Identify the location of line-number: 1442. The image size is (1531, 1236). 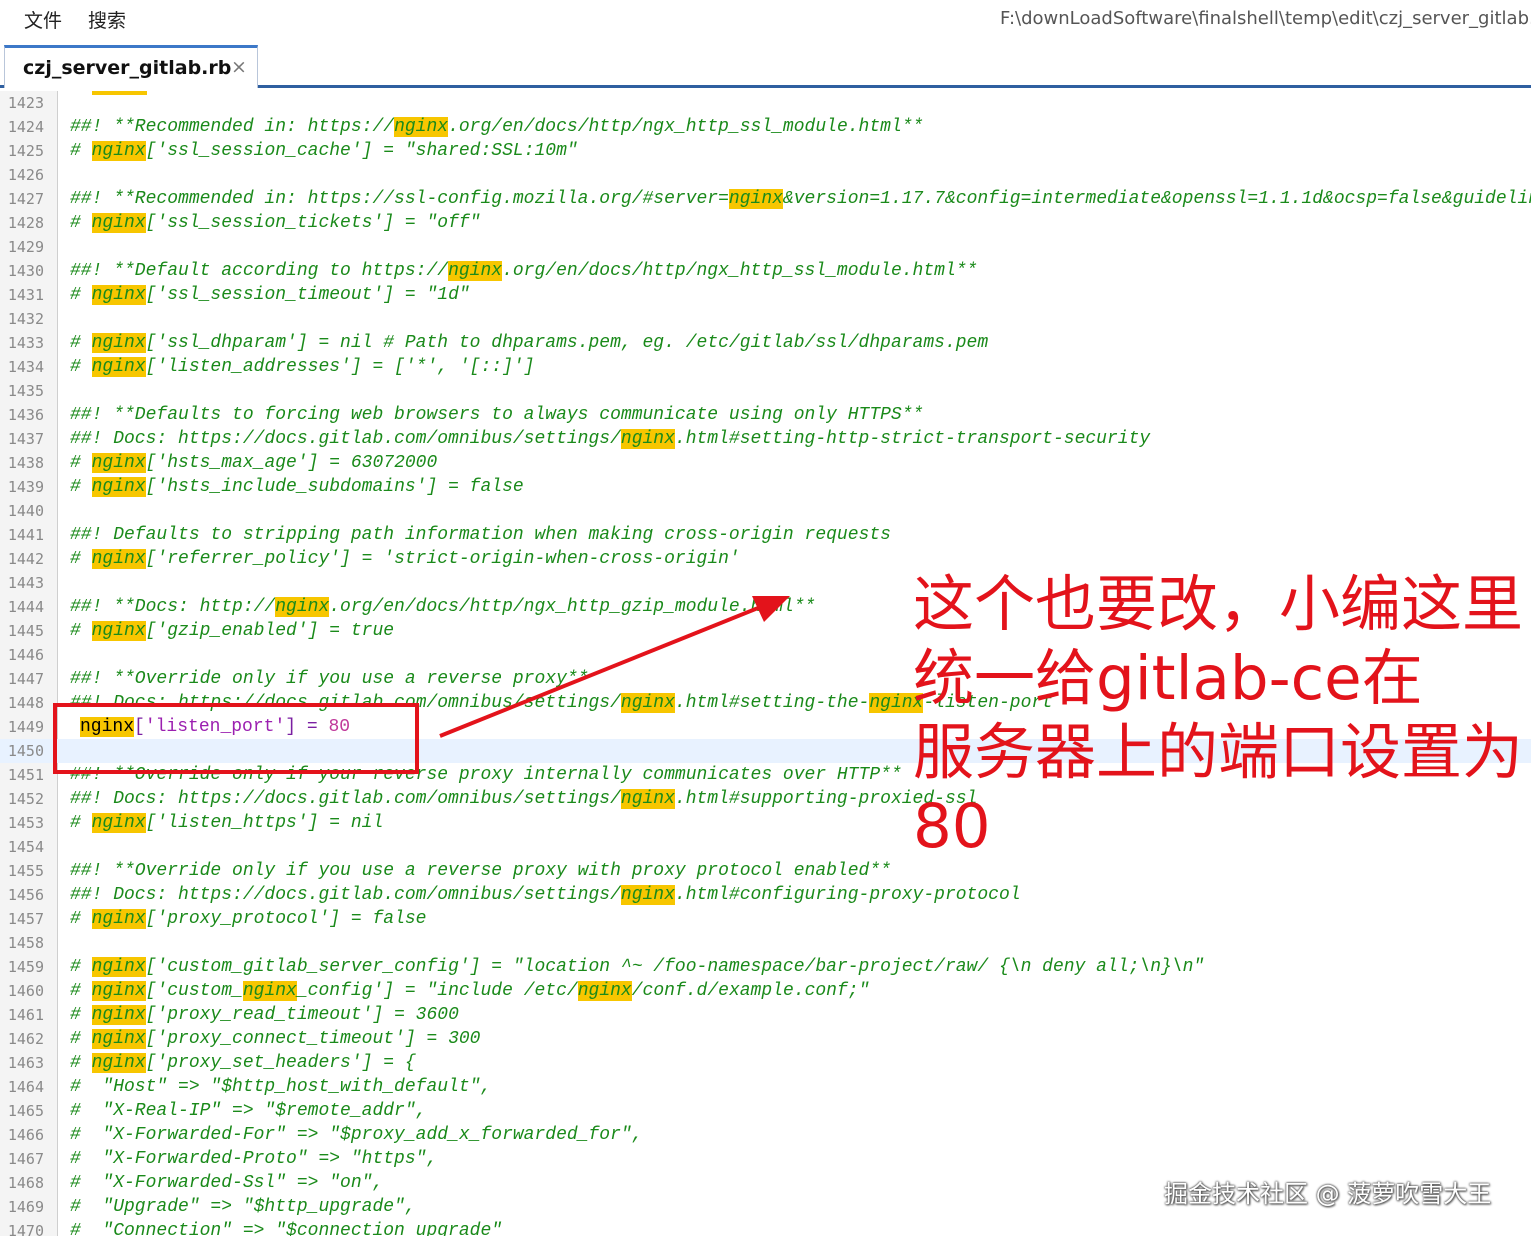
(25, 559).